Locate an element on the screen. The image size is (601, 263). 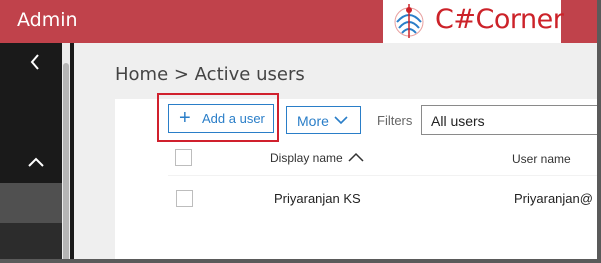
filter-value: All users is located at coordinates (458, 121).